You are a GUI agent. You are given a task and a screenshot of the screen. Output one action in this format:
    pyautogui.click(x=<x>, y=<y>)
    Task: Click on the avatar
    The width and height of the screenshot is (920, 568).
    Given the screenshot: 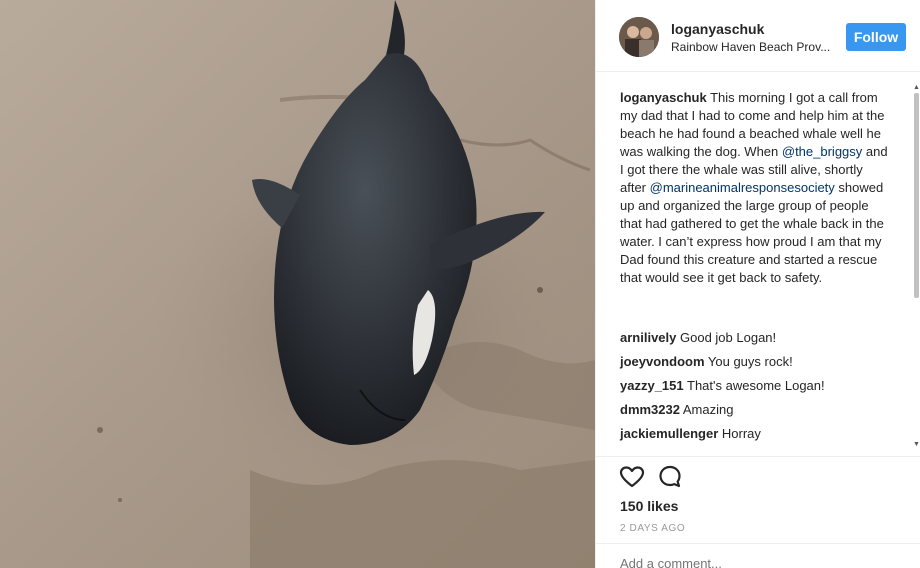 What is the action you would take?
    pyautogui.click(x=639, y=37)
    